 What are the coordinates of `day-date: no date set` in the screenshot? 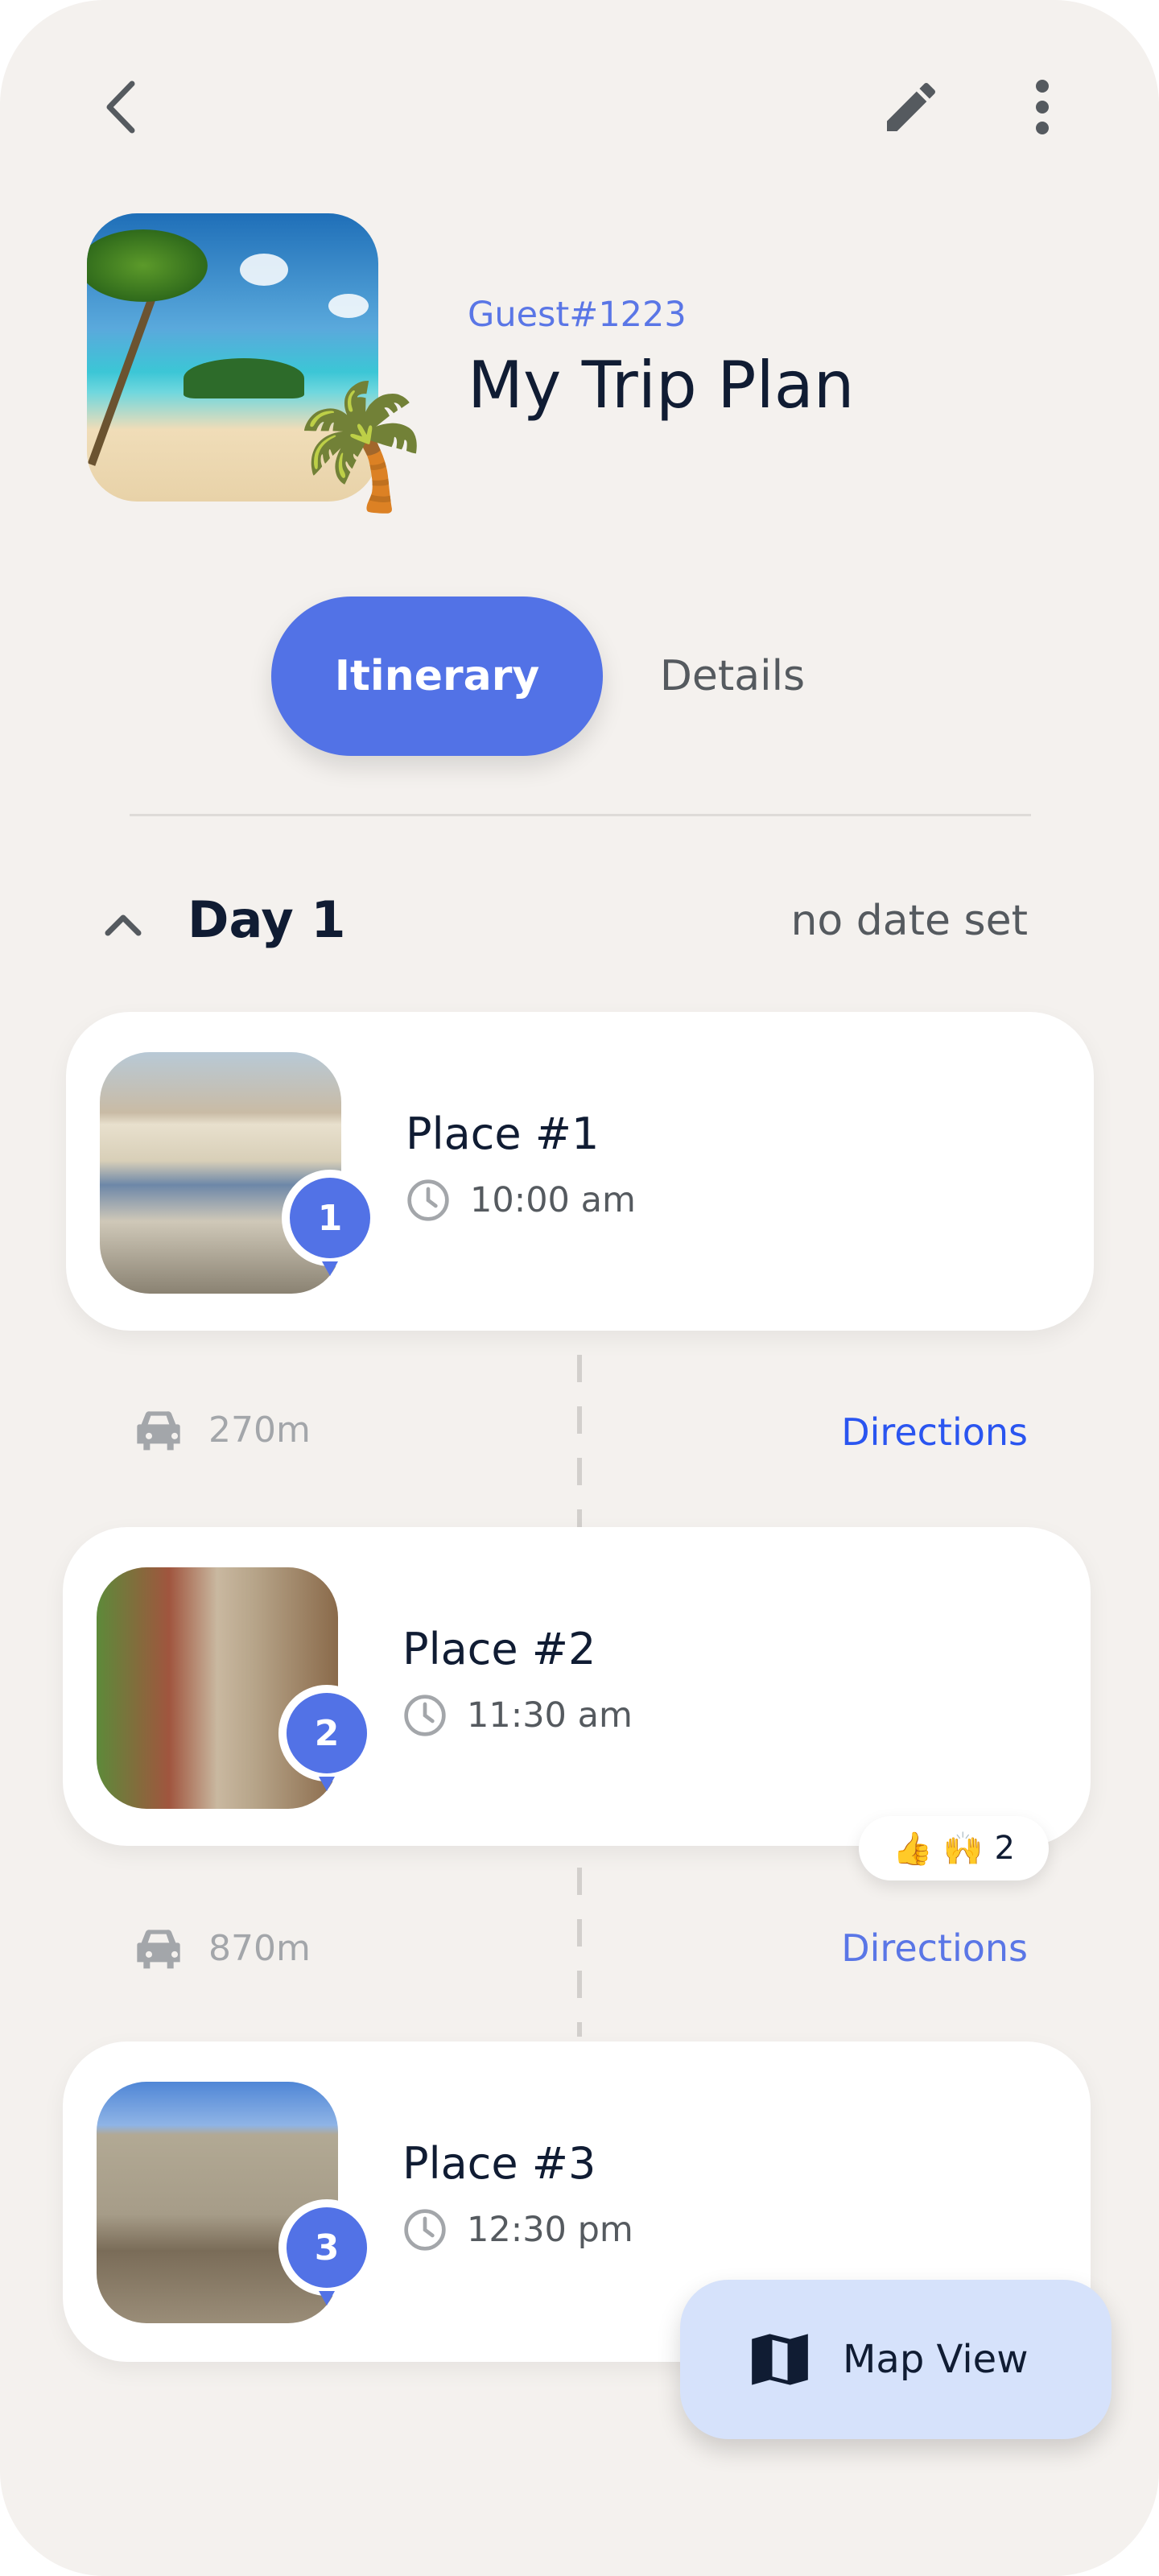 It's located at (909, 921).